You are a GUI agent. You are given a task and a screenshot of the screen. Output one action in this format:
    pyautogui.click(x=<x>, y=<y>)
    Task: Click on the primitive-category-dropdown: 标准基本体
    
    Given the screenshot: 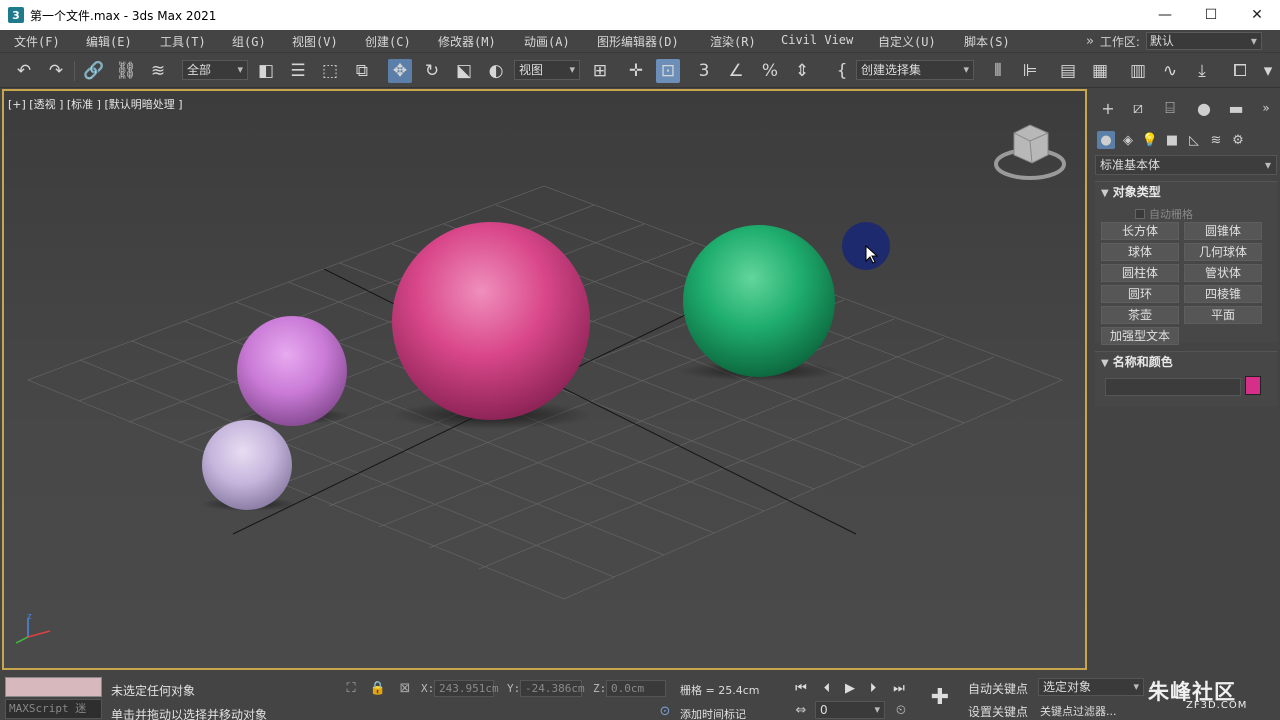 What is the action you would take?
    pyautogui.click(x=1186, y=165)
    